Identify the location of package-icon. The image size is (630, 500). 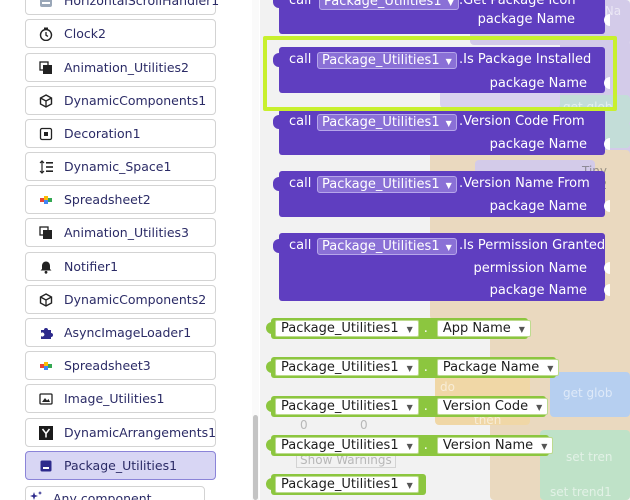
(46, 466).